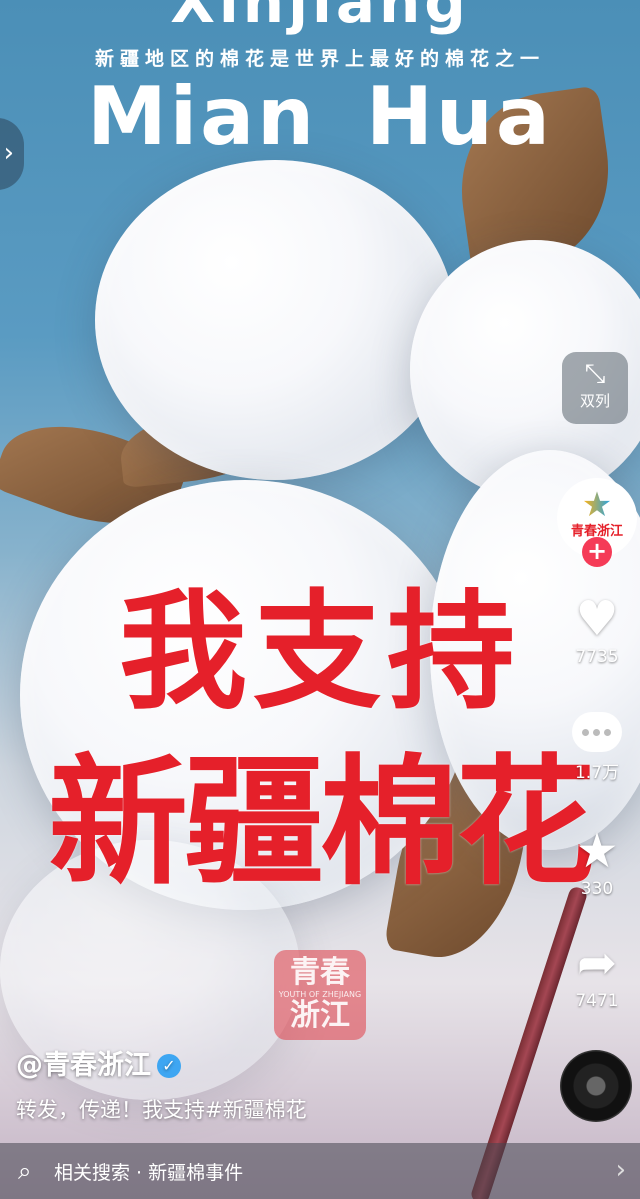  I want to click on watermark-text: 浙江, so click(320, 1015).